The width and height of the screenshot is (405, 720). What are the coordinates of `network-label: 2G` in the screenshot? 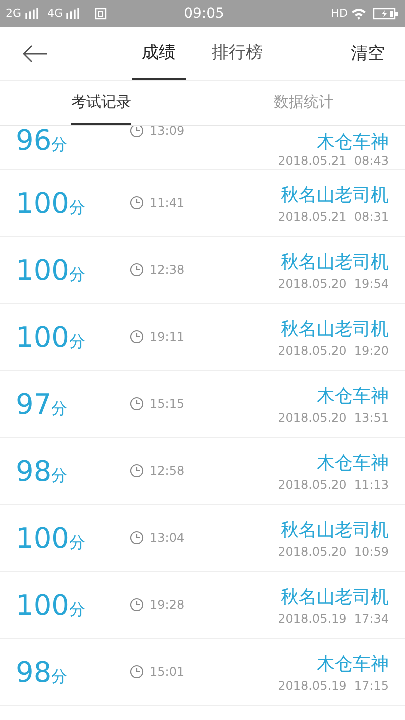 It's located at (14, 13).